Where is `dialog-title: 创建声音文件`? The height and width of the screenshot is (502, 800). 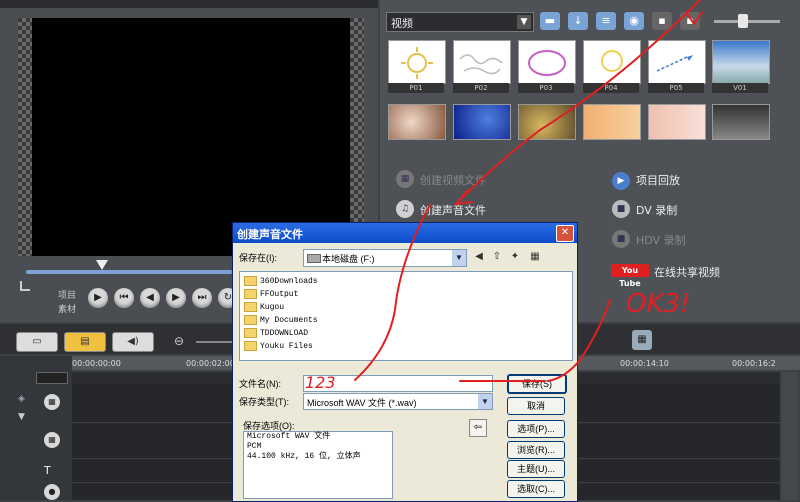 dialog-title: 创建声音文件 is located at coordinates (270, 235).